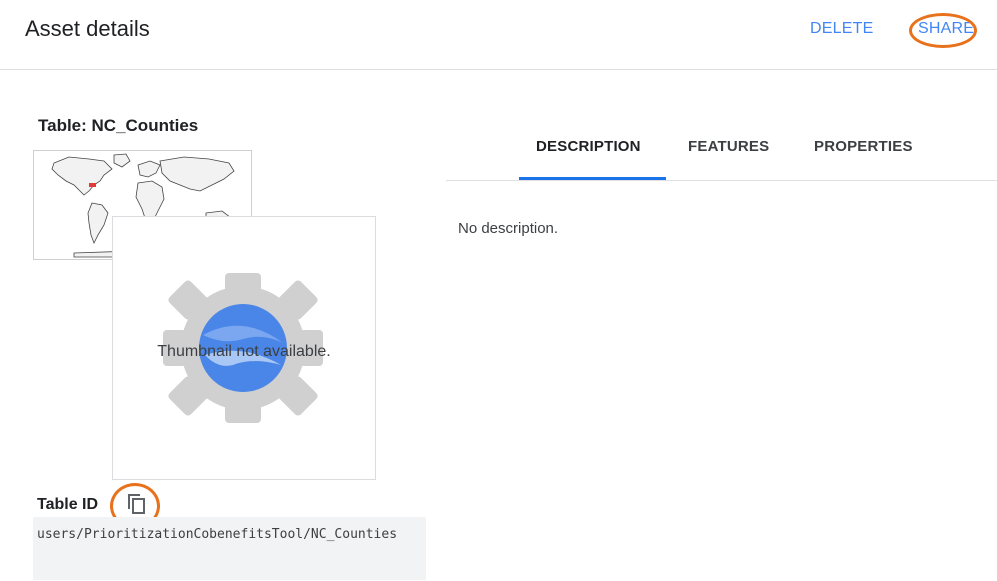  I want to click on header: Asset details DELETE SHARE, so click(498, 35).